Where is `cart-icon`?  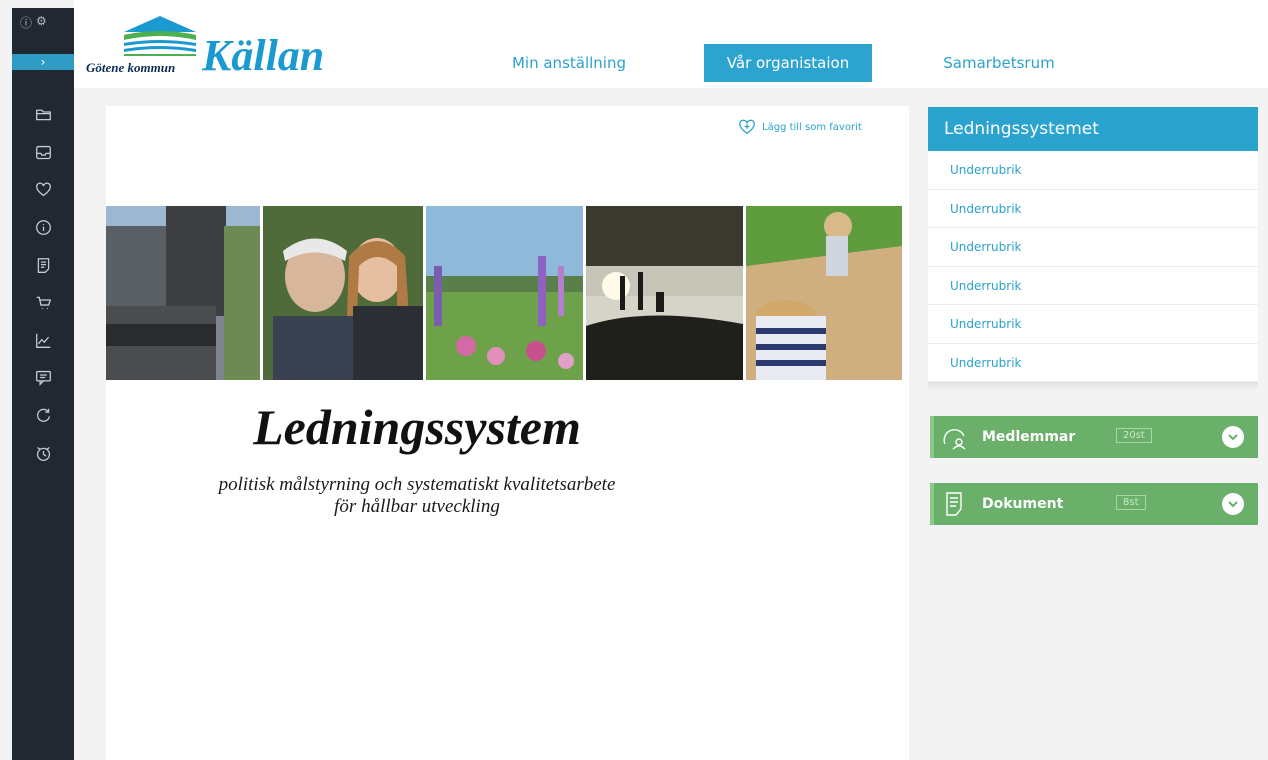 cart-icon is located at coordinates (43, 303).